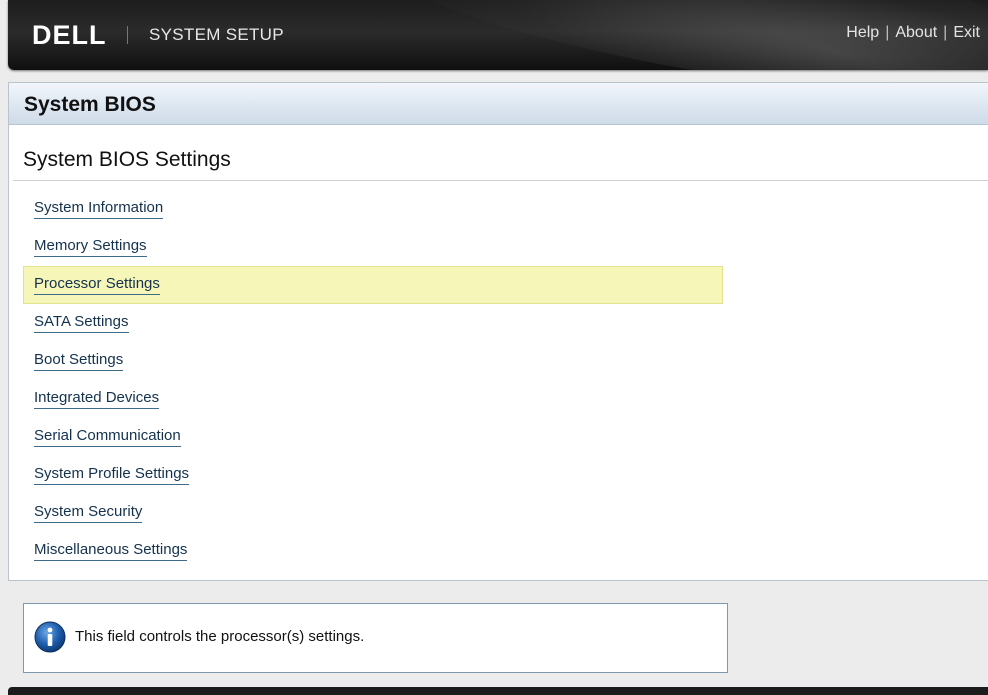 This screenshot has width=988, height=695. What do you see at coordinates (373, 551) in the screenshot?
I see `menu-item-miscellaneous-settings: Miscellaneous Settings` at bounding box center [373, 551].